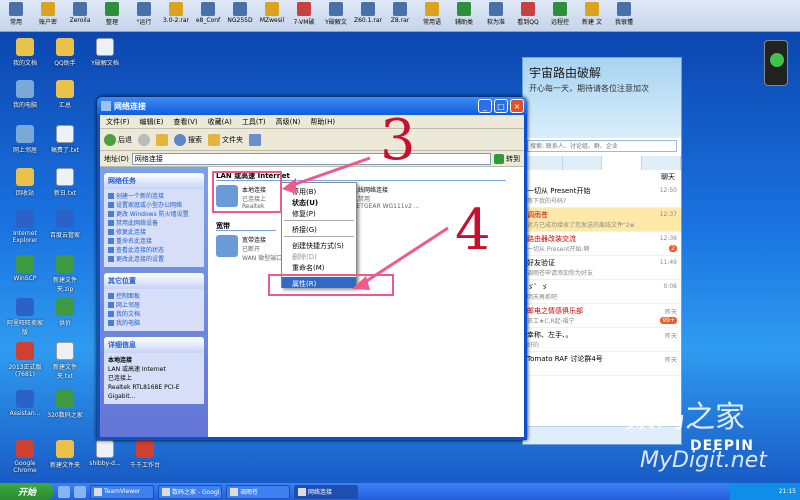 Image resolution: width=800 pixels, height=500 pixels. I want to click on network-task-link: 重命名此连接, so click(154, 241).